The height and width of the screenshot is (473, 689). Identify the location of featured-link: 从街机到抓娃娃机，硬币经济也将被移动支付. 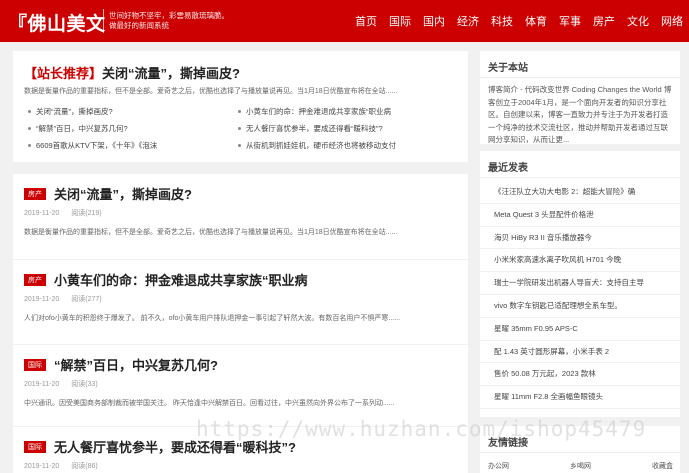
(343, 145).